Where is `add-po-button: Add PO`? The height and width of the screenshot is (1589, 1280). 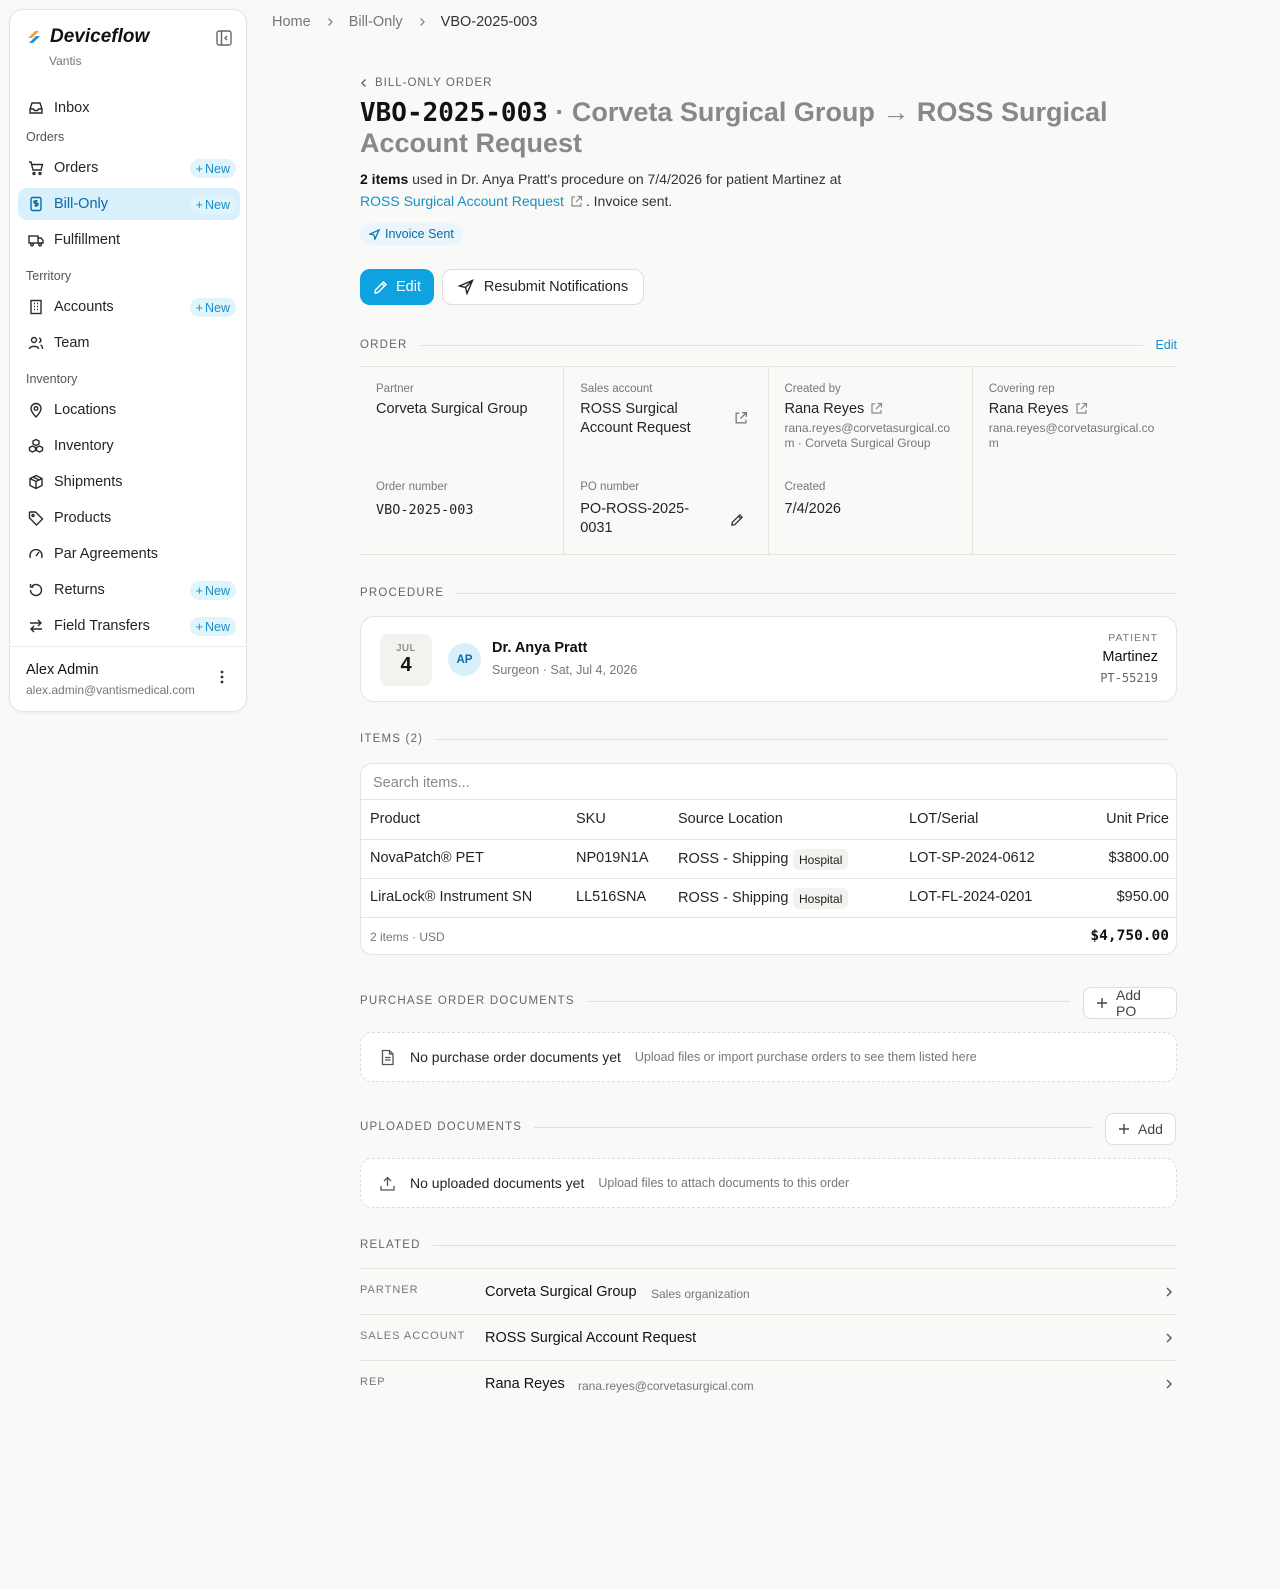 add-po-button: Add PO is located at coordinates (1130, 1003).